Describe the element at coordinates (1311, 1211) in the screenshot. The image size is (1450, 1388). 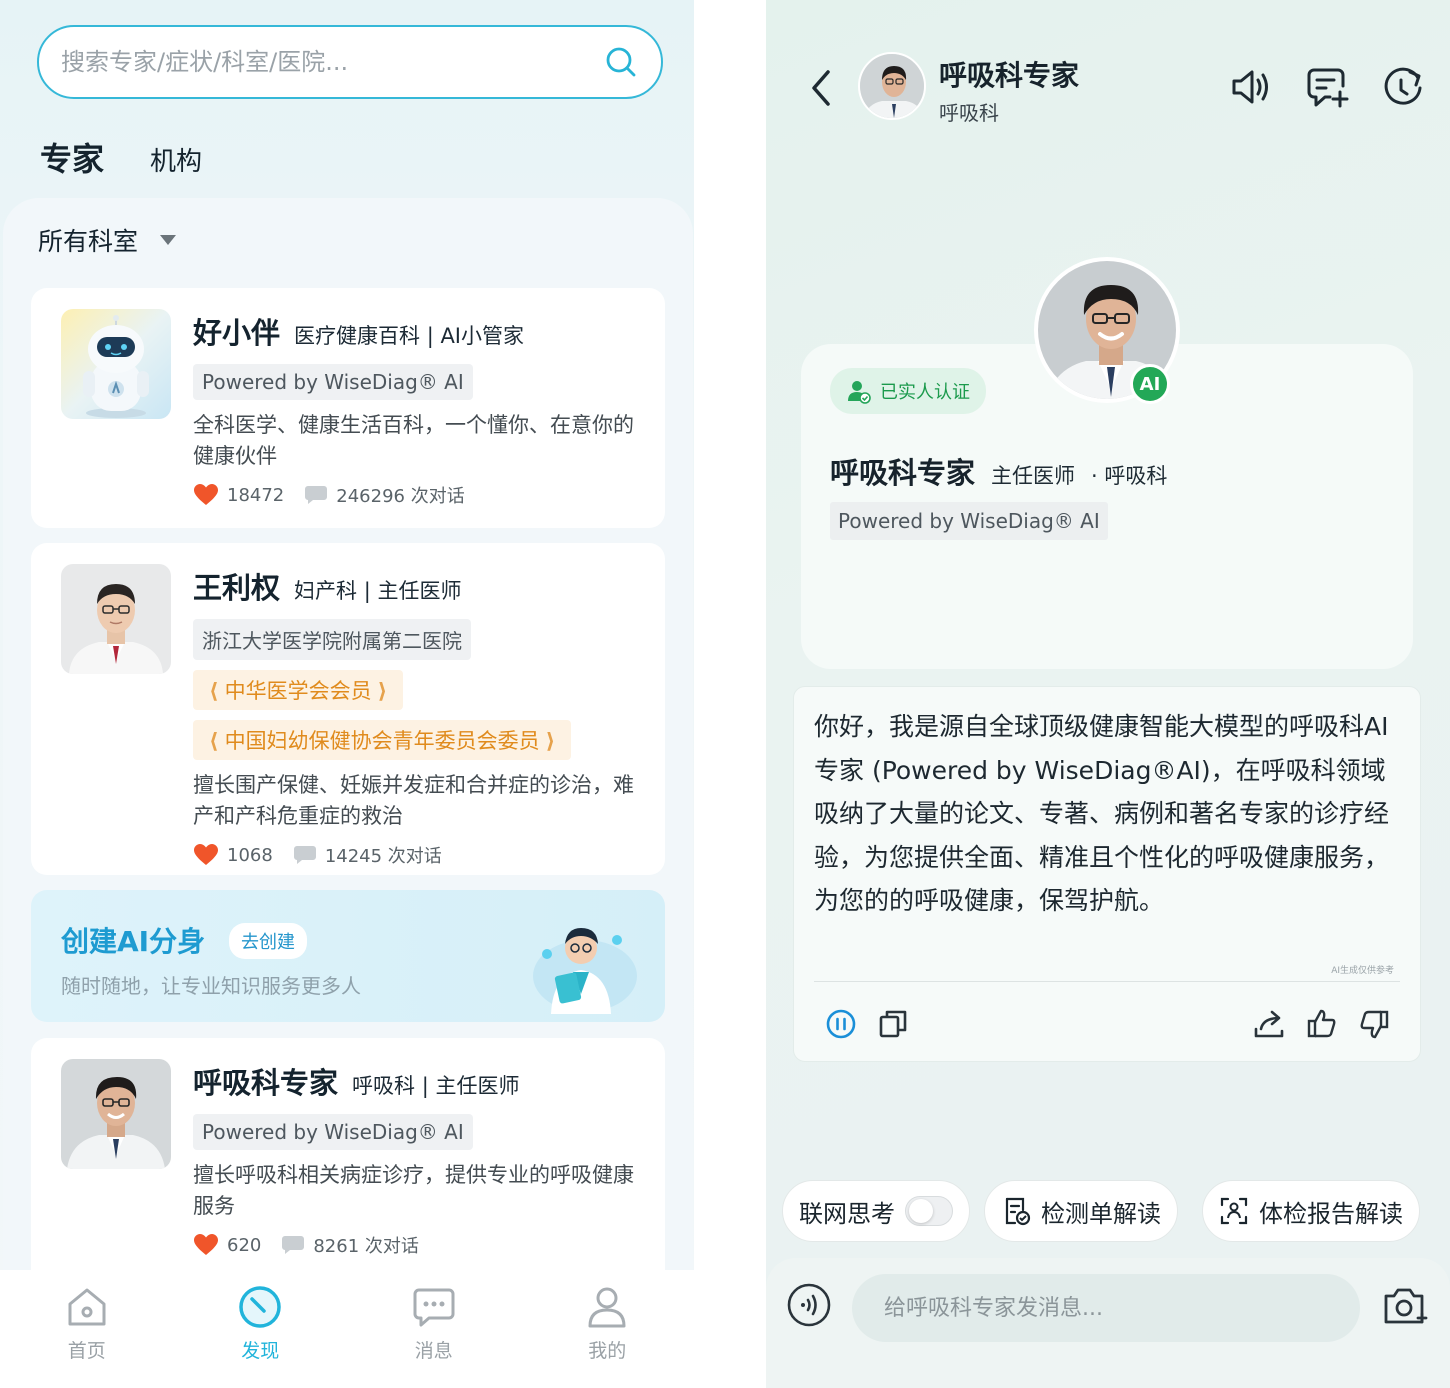
I see `checkup-report-button: 体检报告解读` at that location.